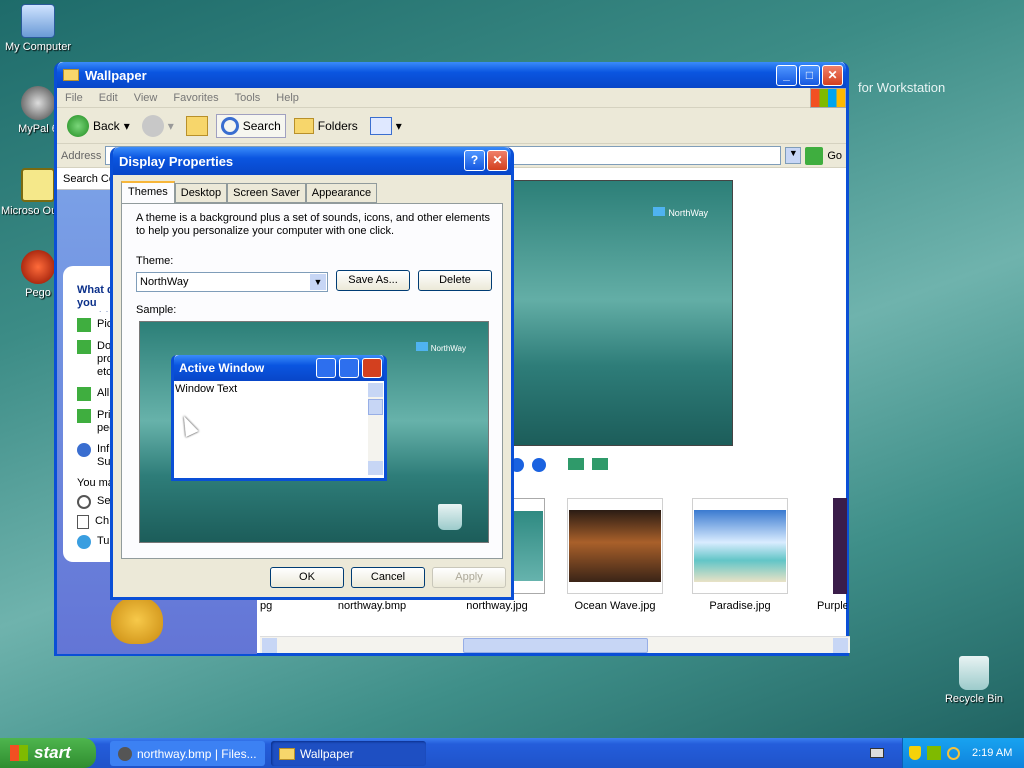 Image resolution: width=1024 pixels, height=768 pixels. What do you see at coordinates (451, 75) in the screenshot?
I see `explorer-titlebar: Wallpaper _ □ ✕` at bounding box center [451, 75].